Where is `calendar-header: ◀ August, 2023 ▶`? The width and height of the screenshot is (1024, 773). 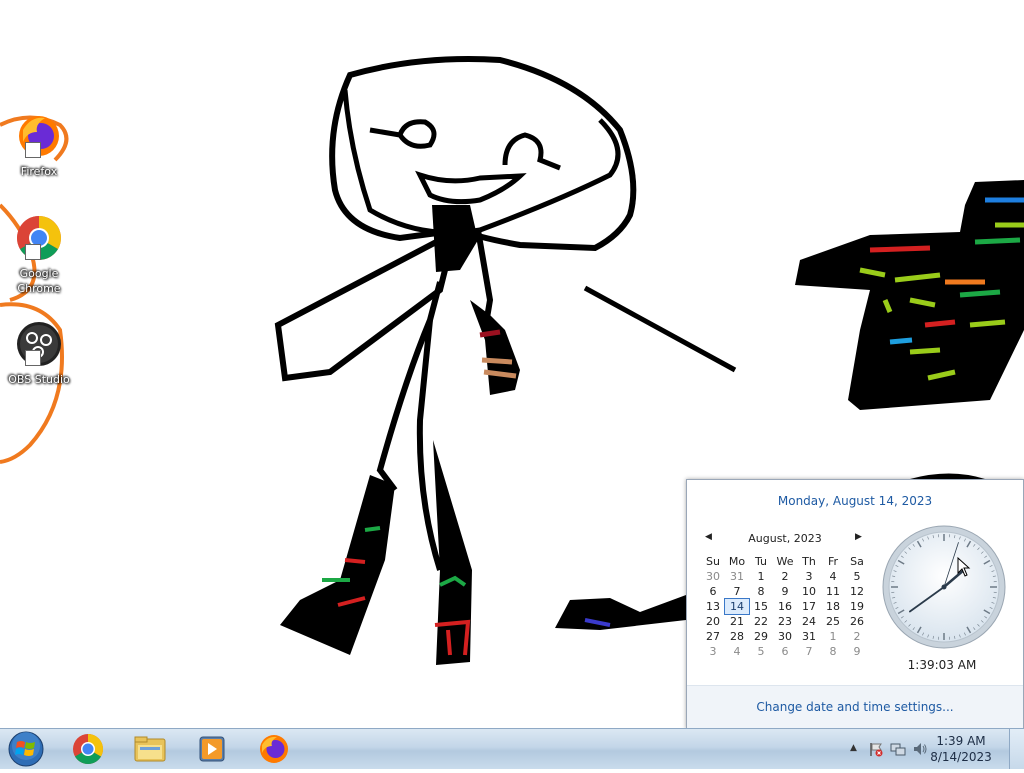 calendar-header: ◀ August, 2023 ▶ is located at coordinates (785, 540).